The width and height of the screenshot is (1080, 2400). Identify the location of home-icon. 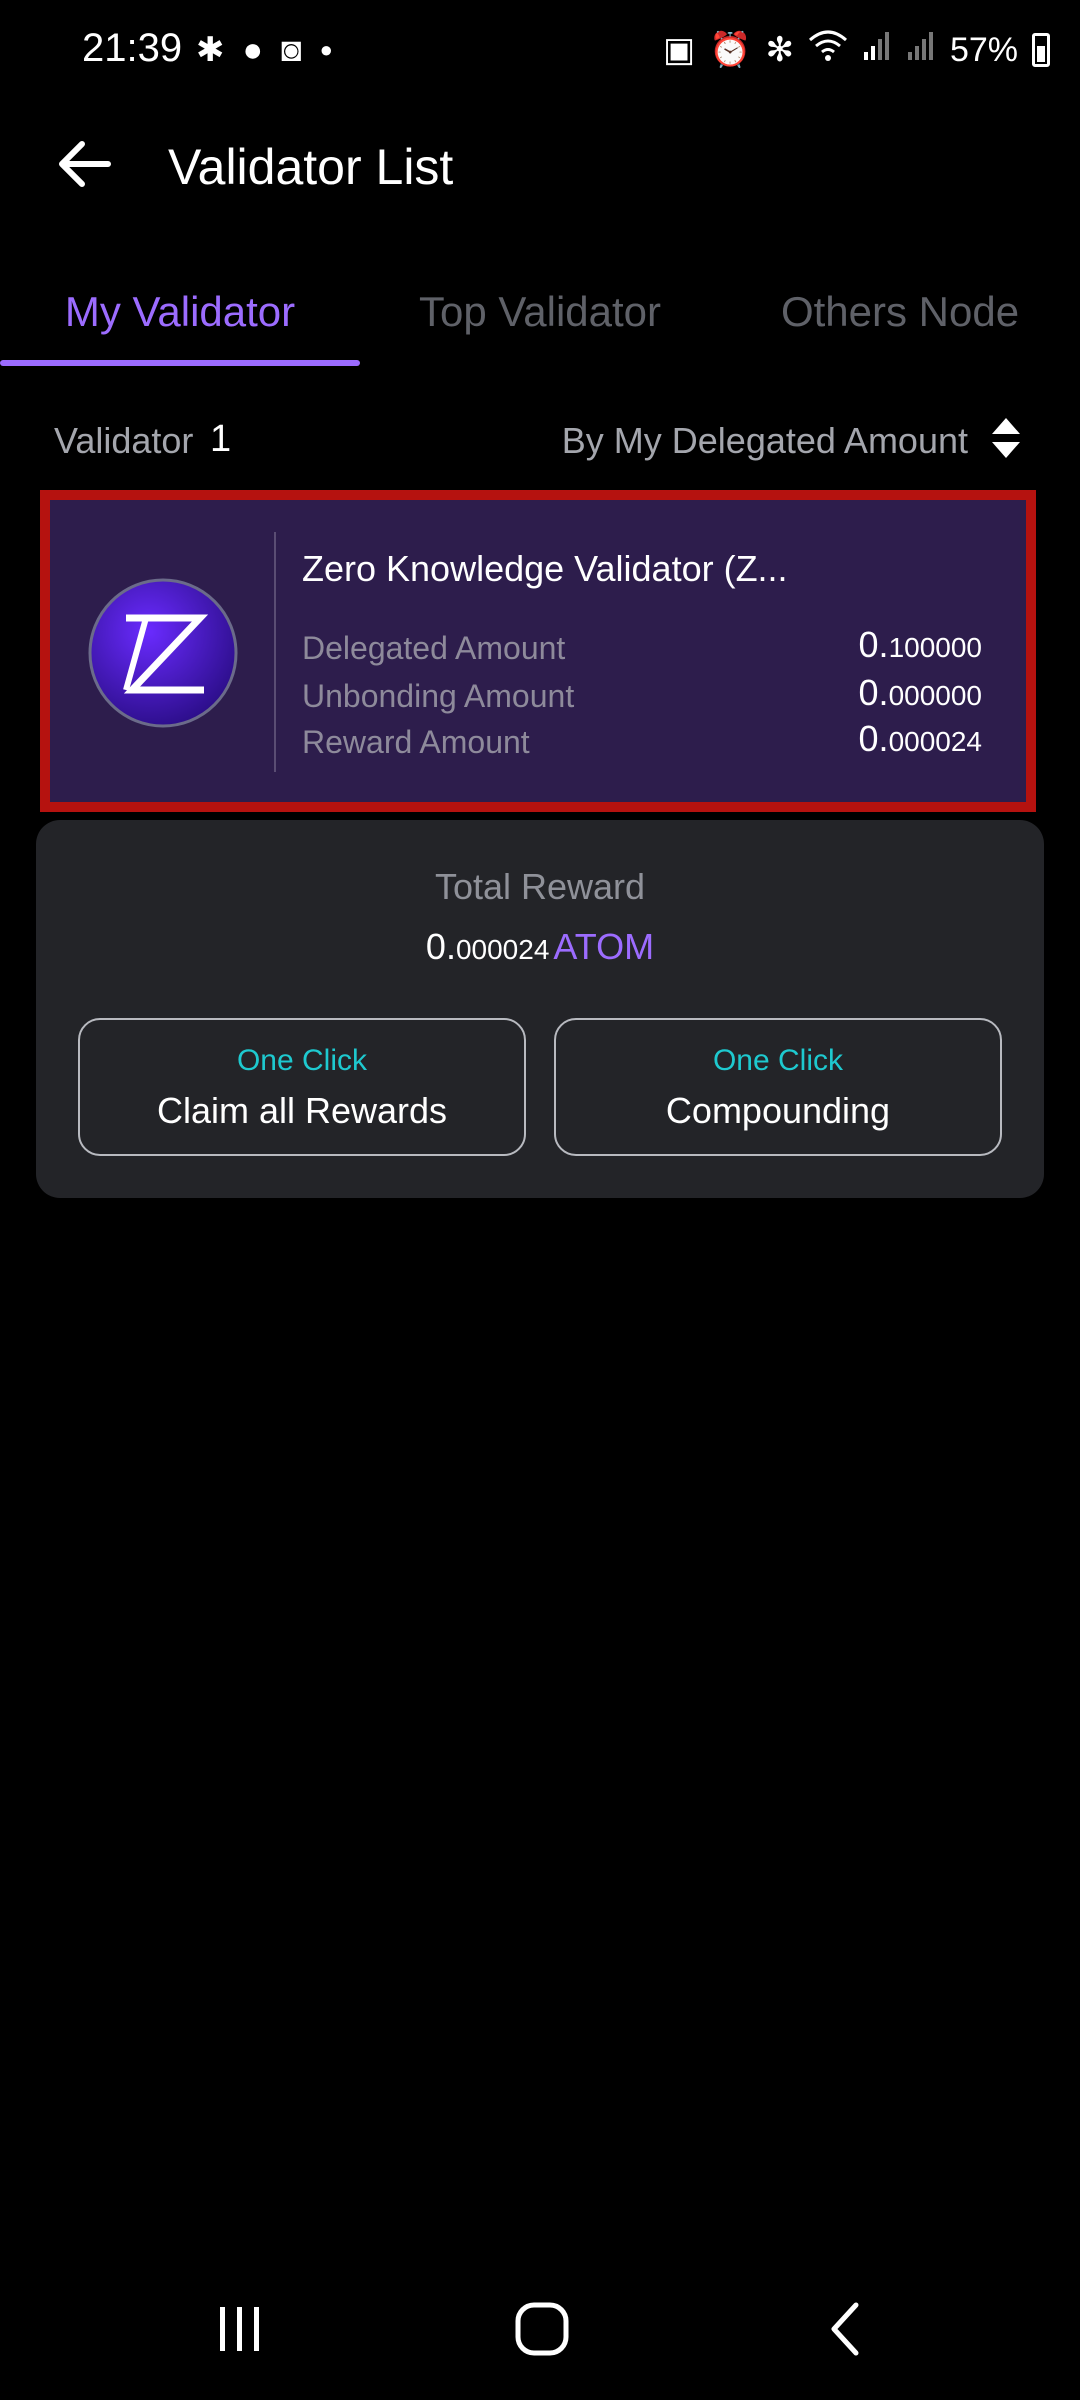
(542, 2329).